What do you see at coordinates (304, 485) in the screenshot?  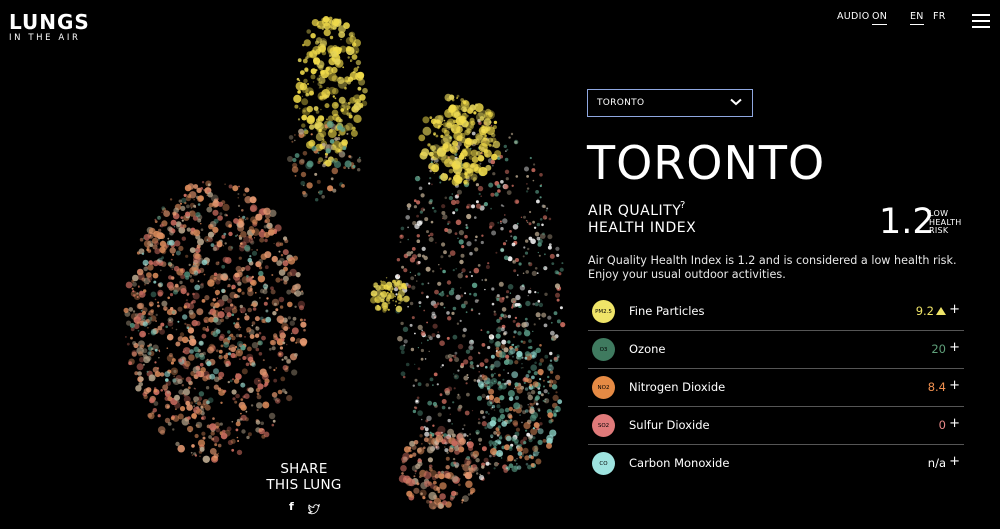 I see `share-line2: THIS LUNG` at bounding box center [304, 485].